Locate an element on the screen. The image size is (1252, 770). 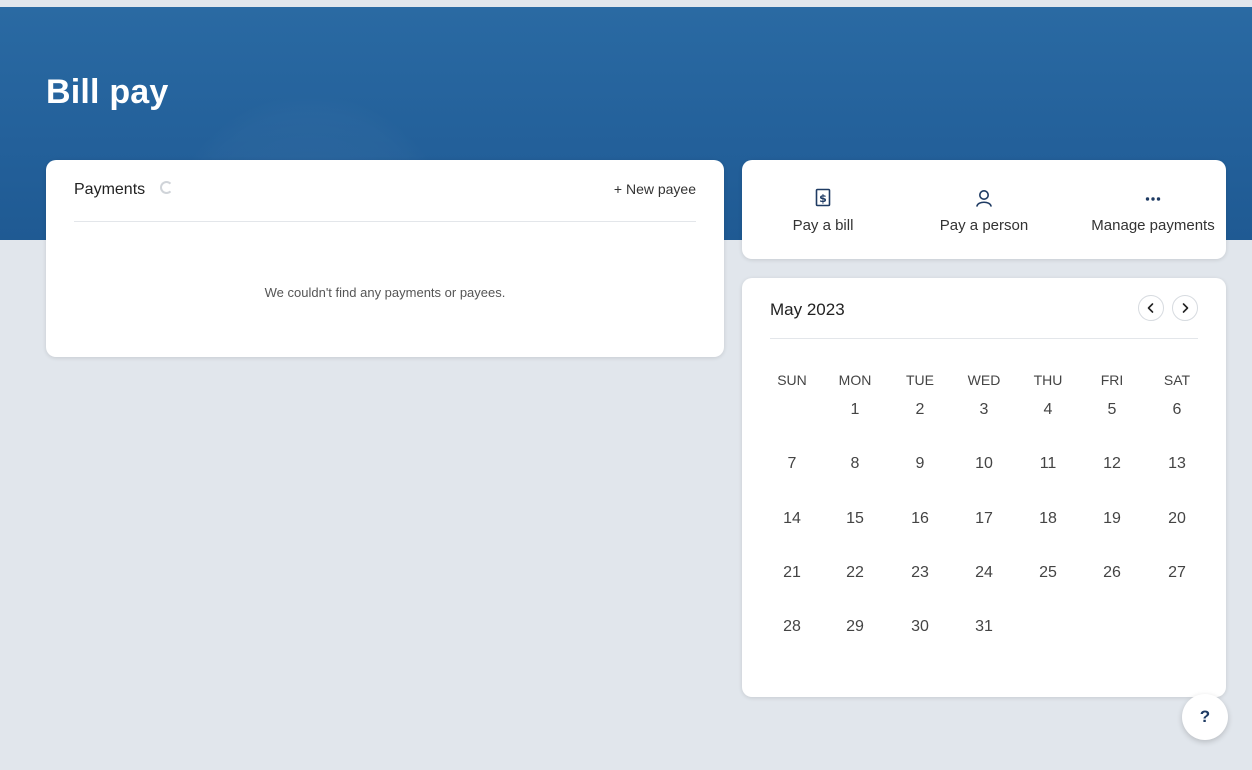
next-month-button is located at coordinates (1185, 308).